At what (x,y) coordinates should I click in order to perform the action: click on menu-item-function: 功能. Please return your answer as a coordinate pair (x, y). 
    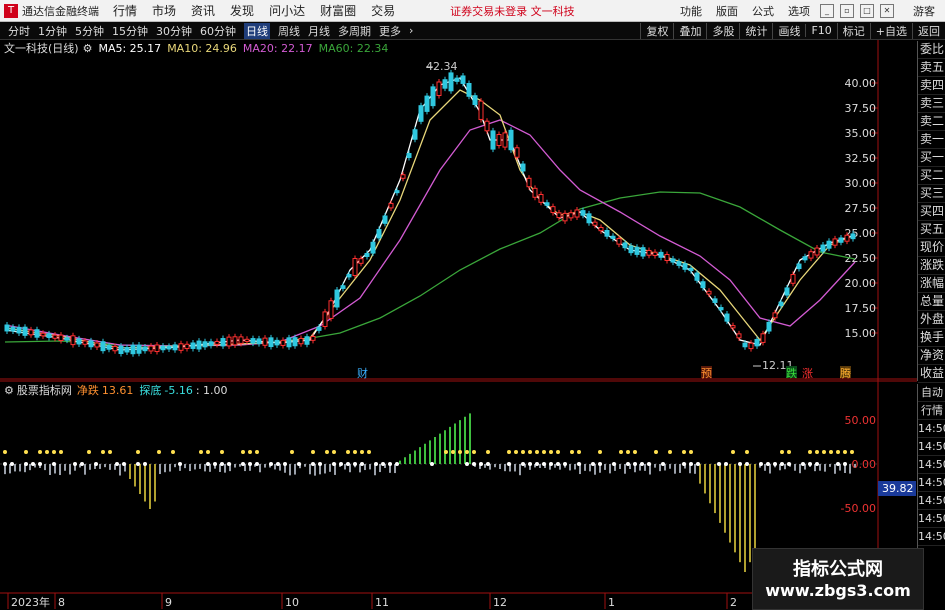
    Looking at the image, I should click on (691, 11).